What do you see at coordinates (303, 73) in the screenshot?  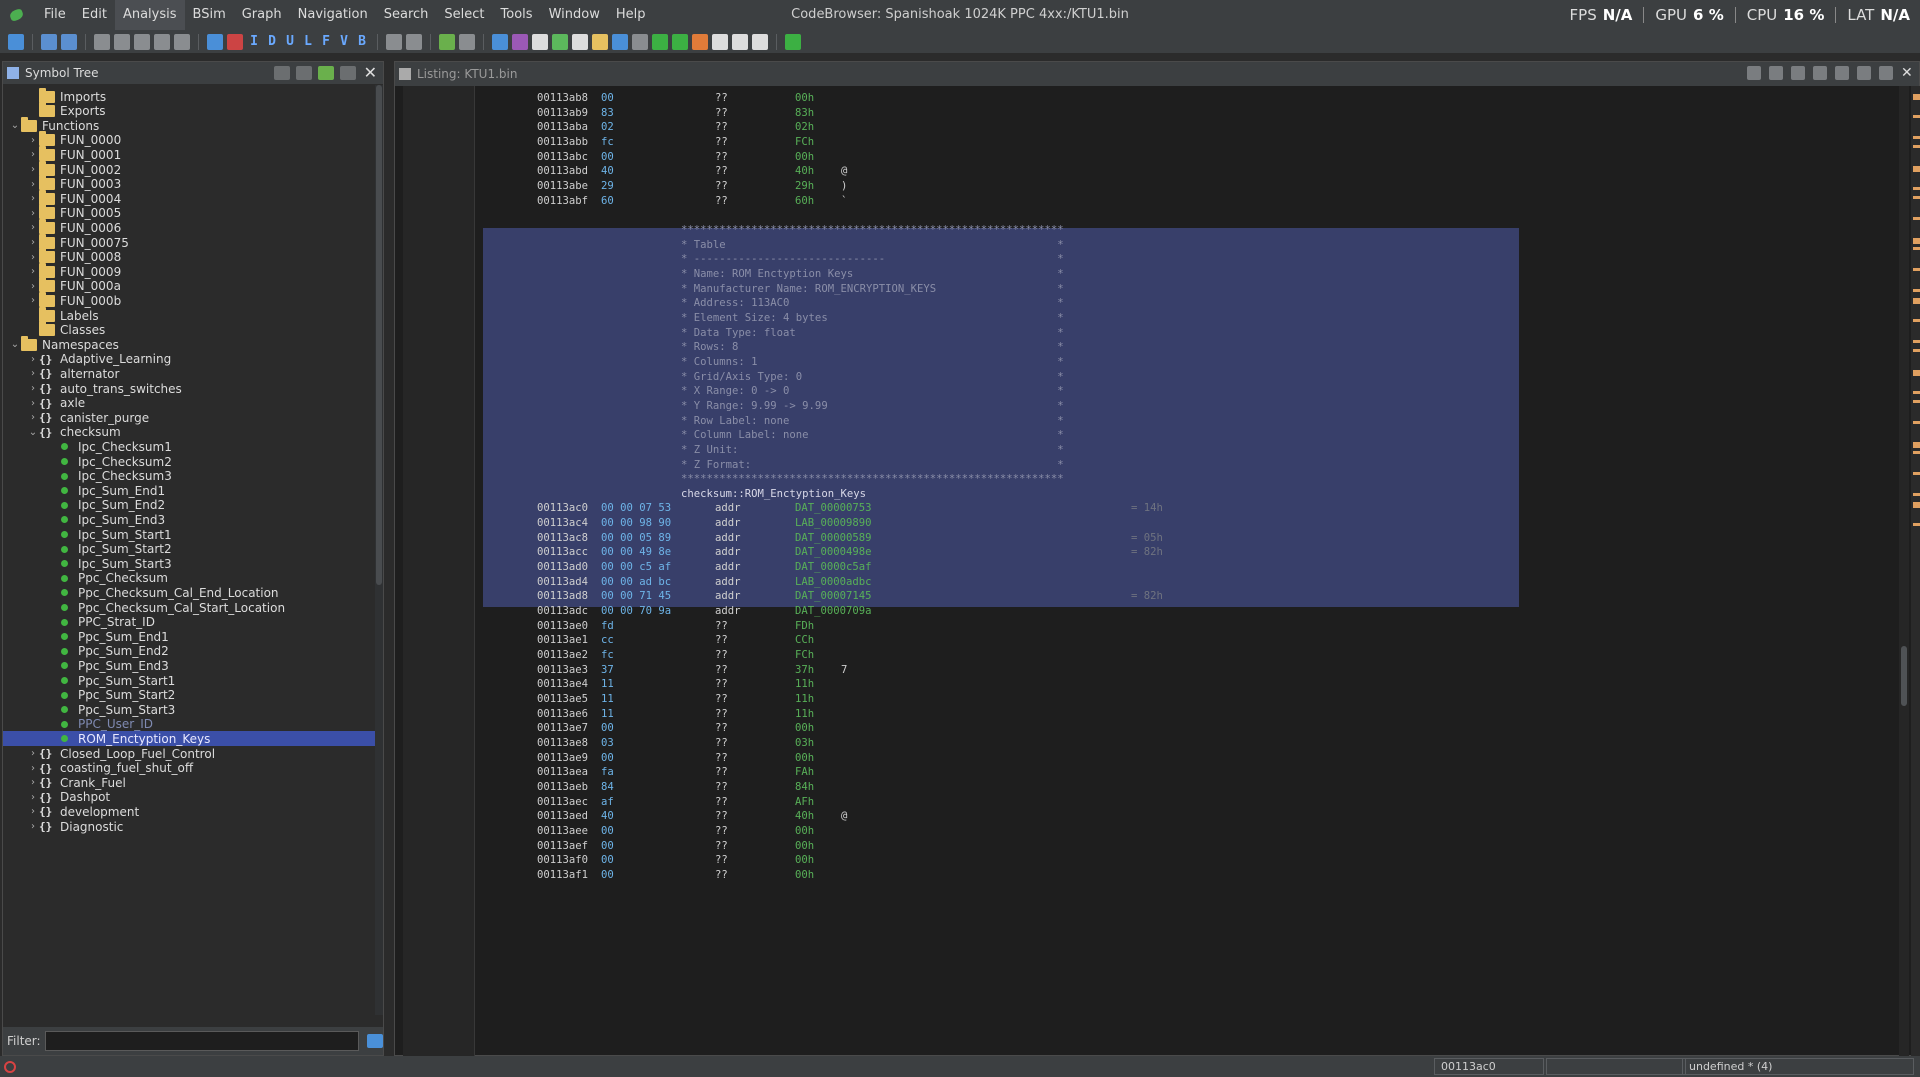 I see `export-icon` at bounding box center [303, 73].